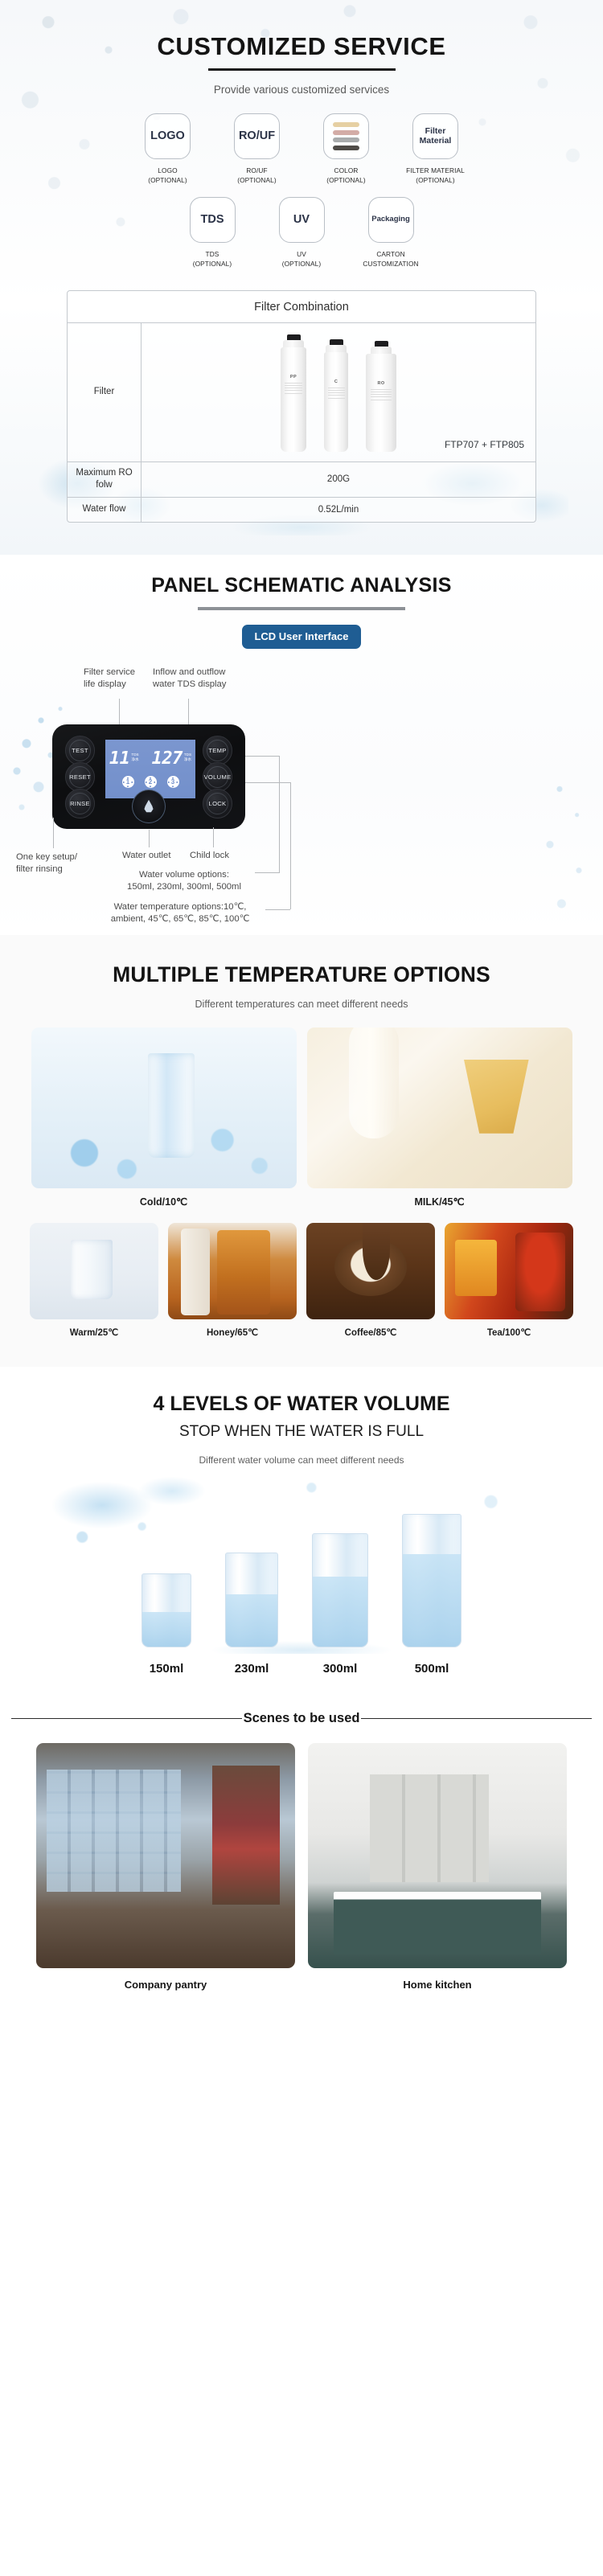  I want to click on lcd-readouts: 11 TDS 净水 127 TDS 净水, so click(150, 759).